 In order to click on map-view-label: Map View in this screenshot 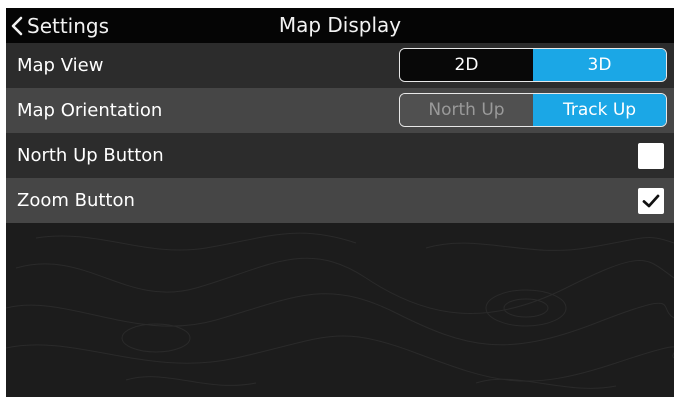, I will do `click(60, 65)`.